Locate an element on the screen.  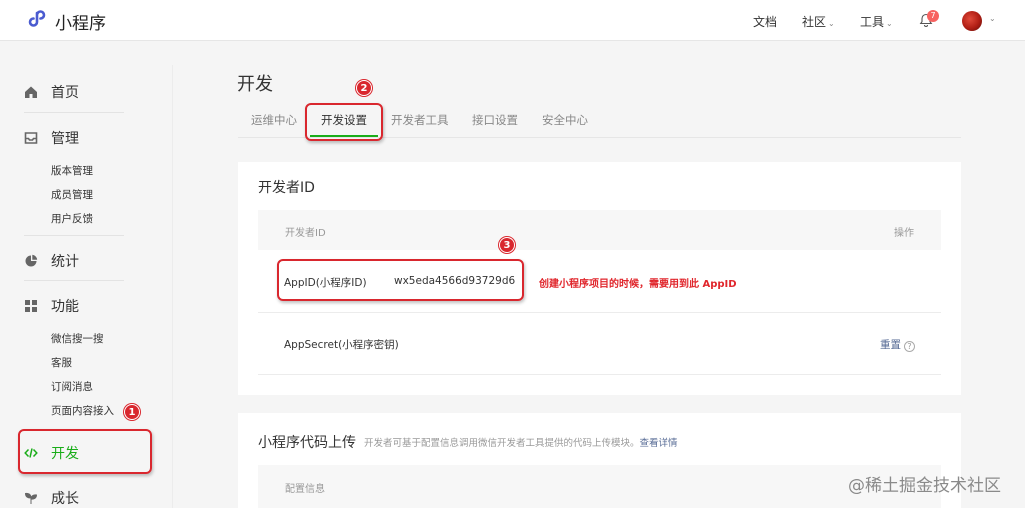
sprout-icon is located at coordinates (31, 498).